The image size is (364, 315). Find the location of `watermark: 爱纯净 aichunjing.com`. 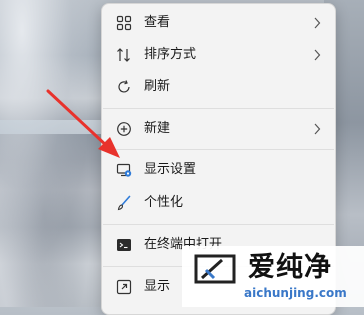

watermark: 爱纯净 aichunjing.com is located at coordinates (273, 276).